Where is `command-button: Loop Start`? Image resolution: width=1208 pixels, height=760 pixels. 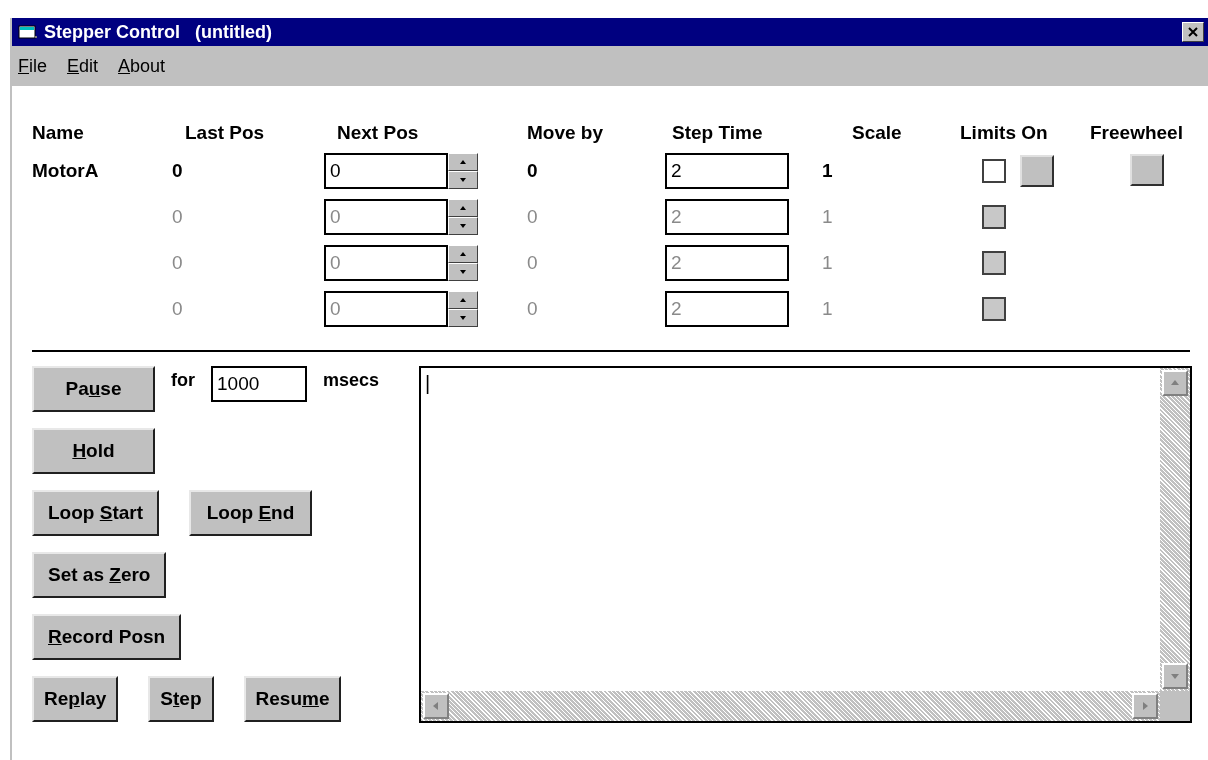
command-button: Loop Start is located at coordinates (95, 513).